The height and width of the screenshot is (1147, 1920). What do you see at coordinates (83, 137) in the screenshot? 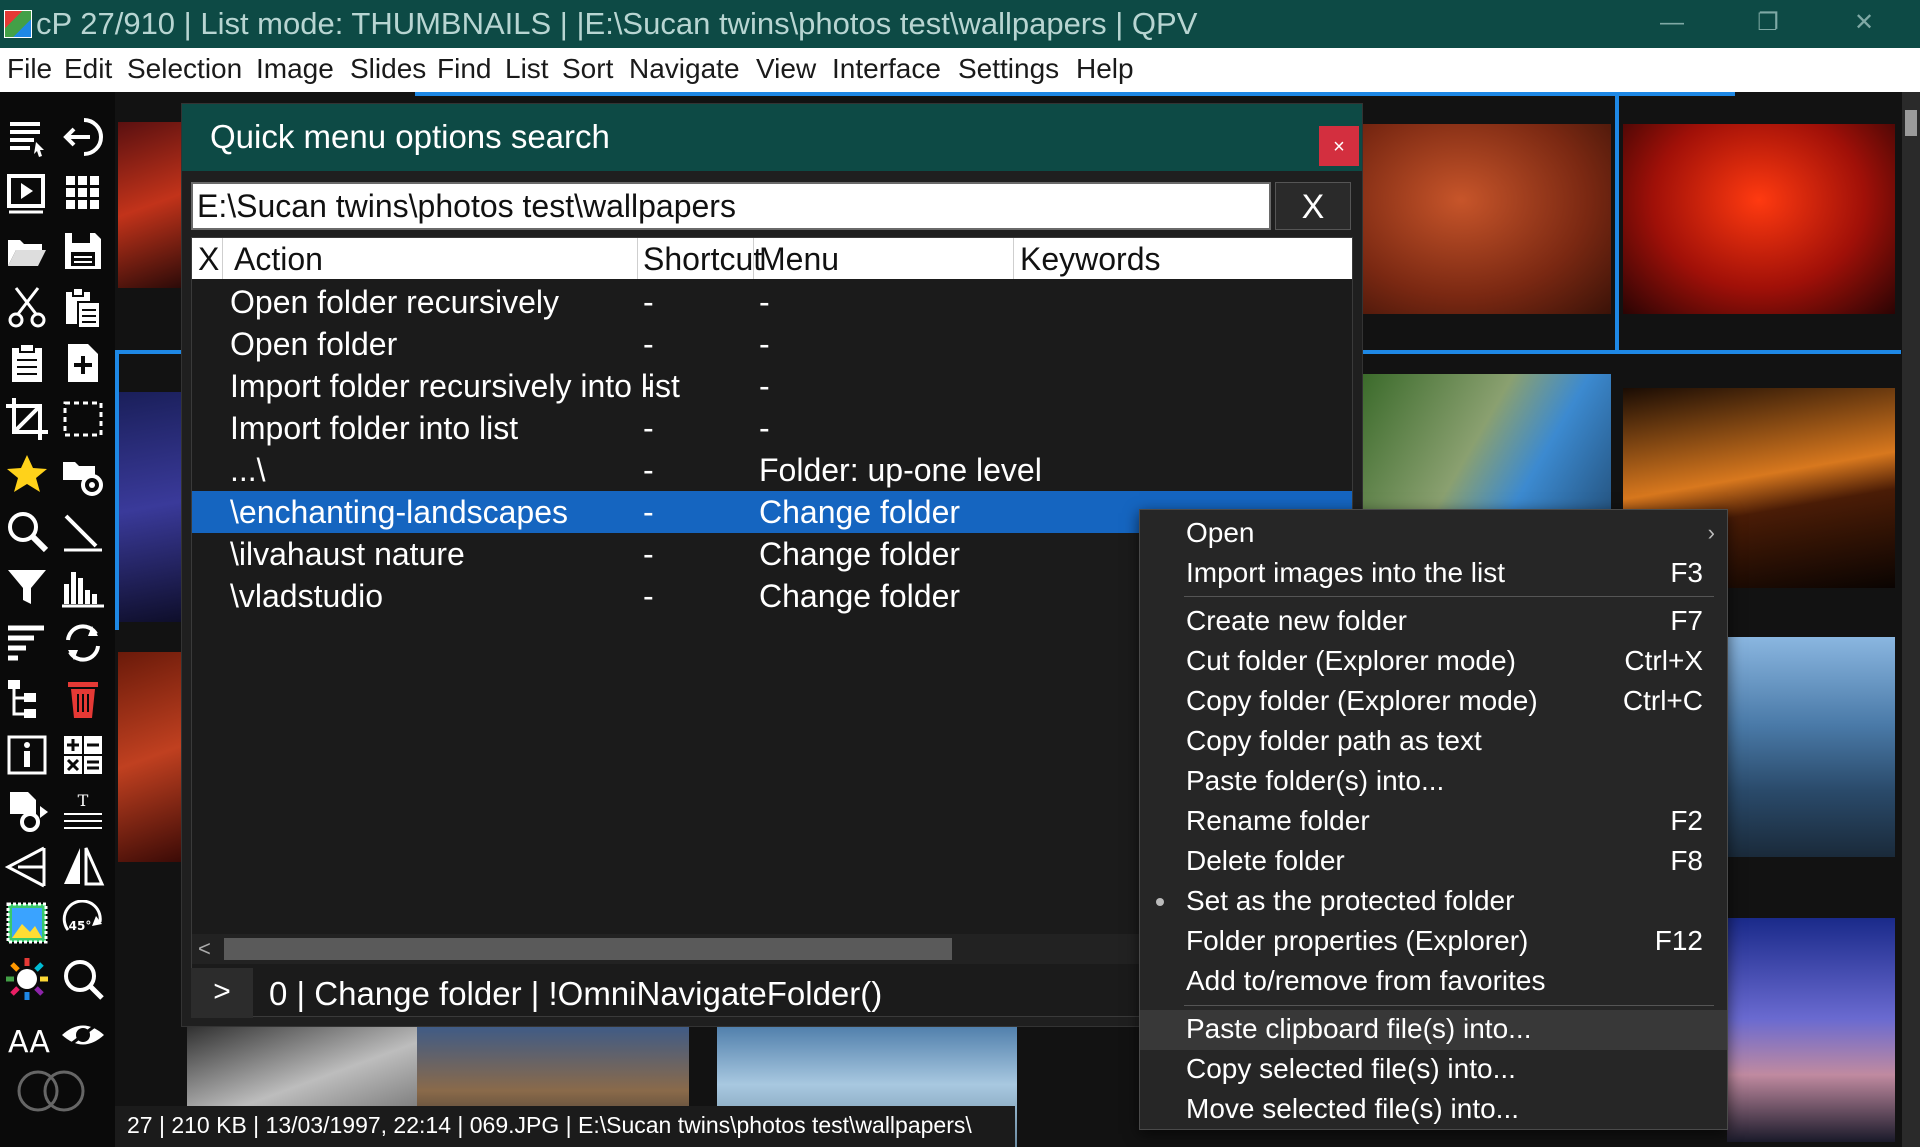
I see `exit-icon` at bounding box center [83, 137].